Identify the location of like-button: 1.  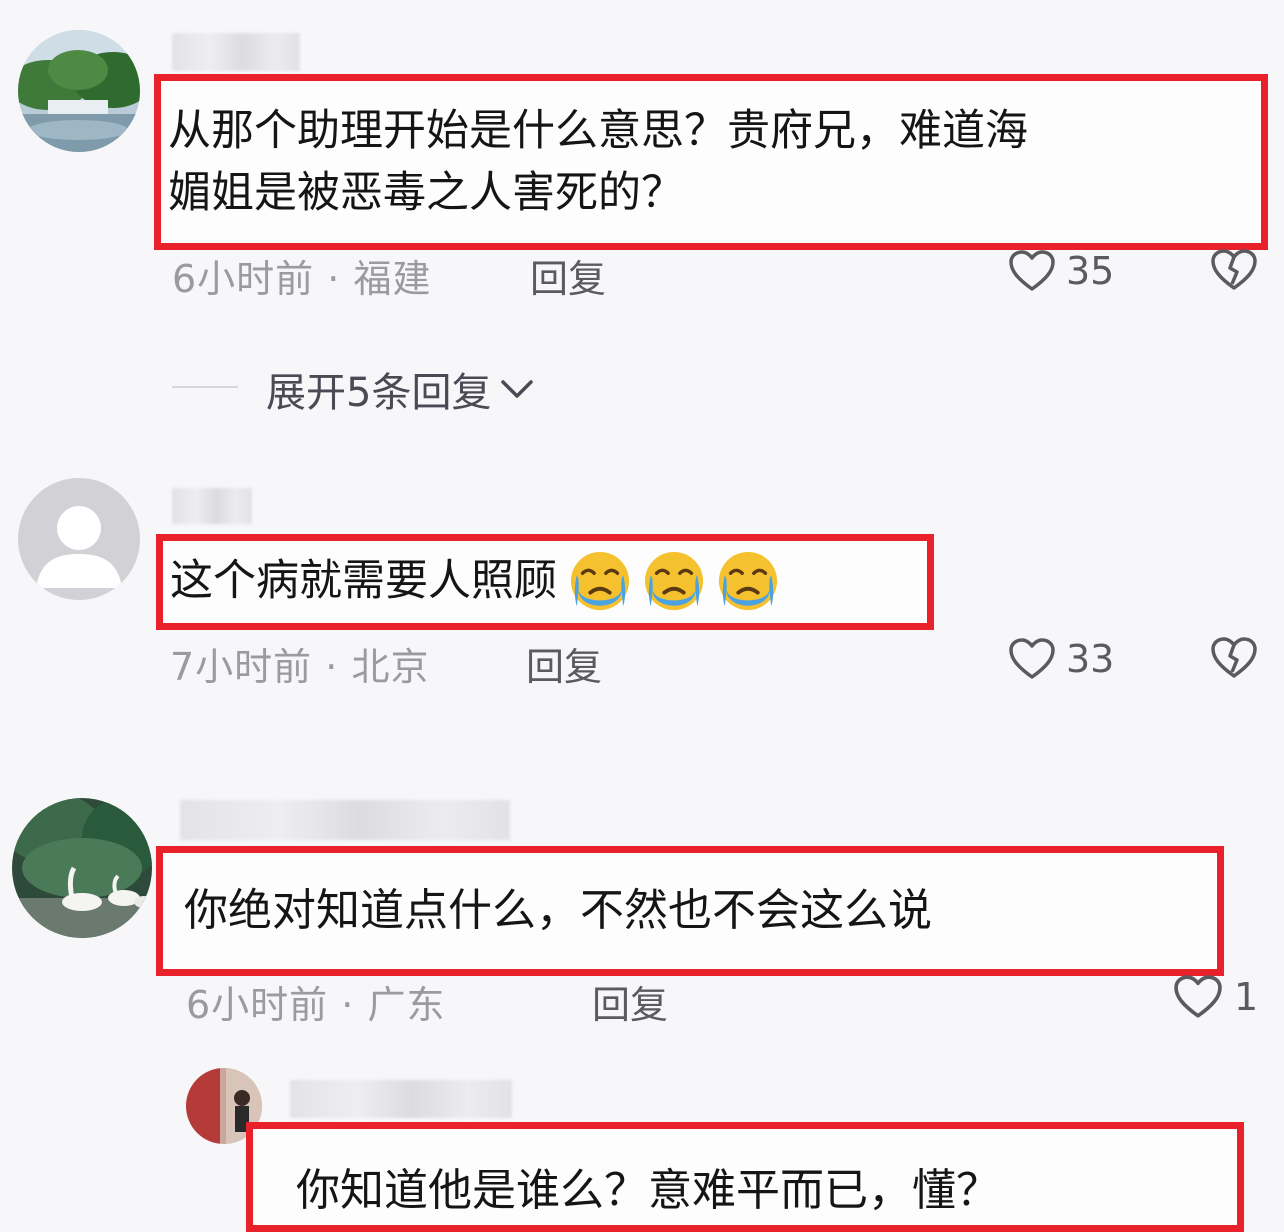
(1215, 997).